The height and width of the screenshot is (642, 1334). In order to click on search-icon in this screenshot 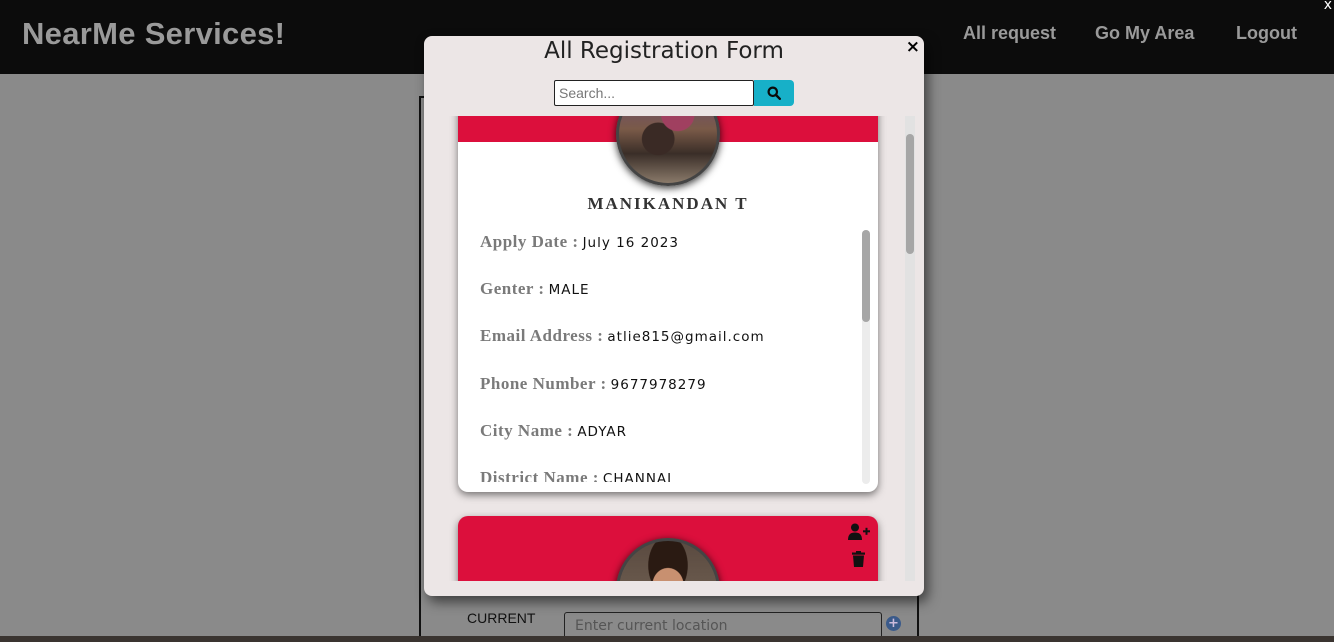, I will do `click(774, 93)`.